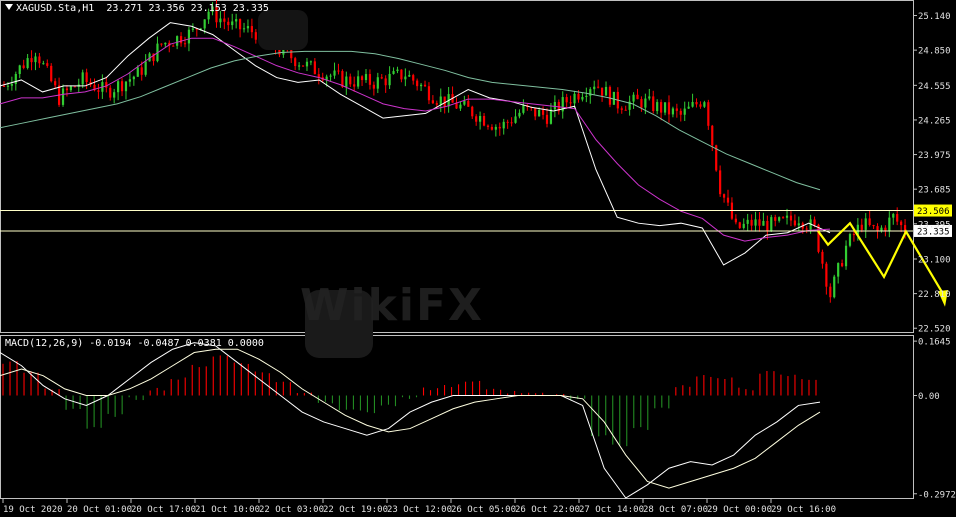 This screenshot has height=517, width=956. Describe the element at coordinates (934, 330) in the screenshot. I see `y-tick-label: 22.520` at that location.